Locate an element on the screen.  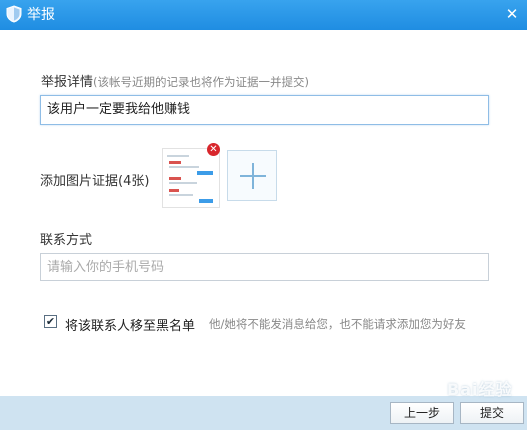
evidence-thumbnail is located at coordinates (191, 178).